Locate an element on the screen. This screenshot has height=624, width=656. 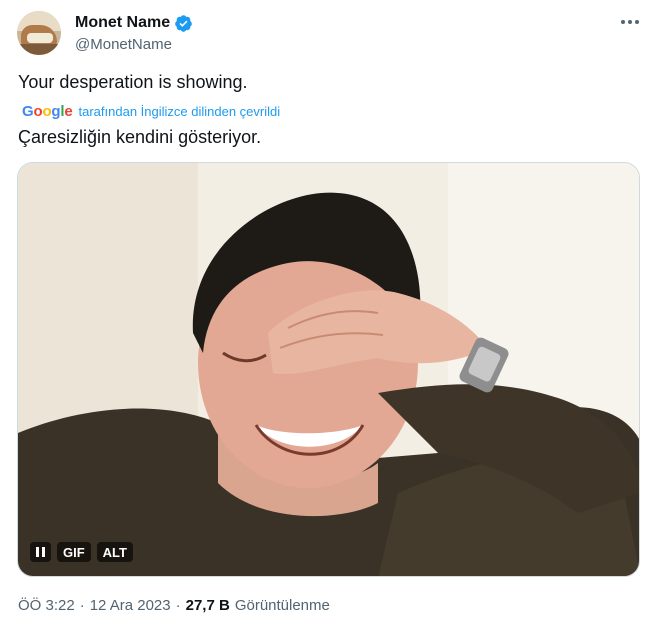
translation-note: tarafından İngilizce dilinden çevrildi is located at coordinates (180, 111).